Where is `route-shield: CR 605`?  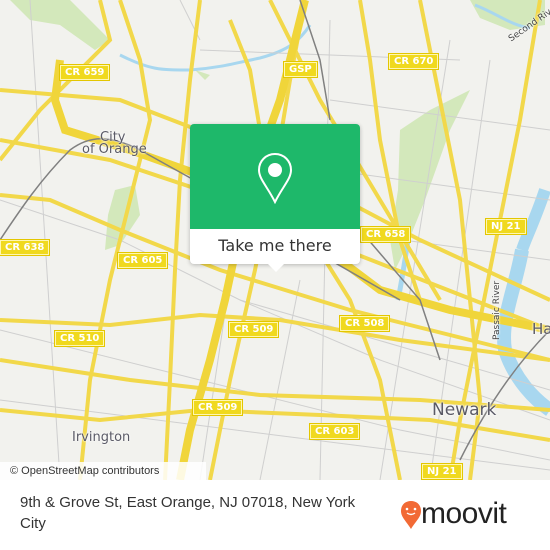 route-shield: CR 605 is located at coordinates (143, 260).